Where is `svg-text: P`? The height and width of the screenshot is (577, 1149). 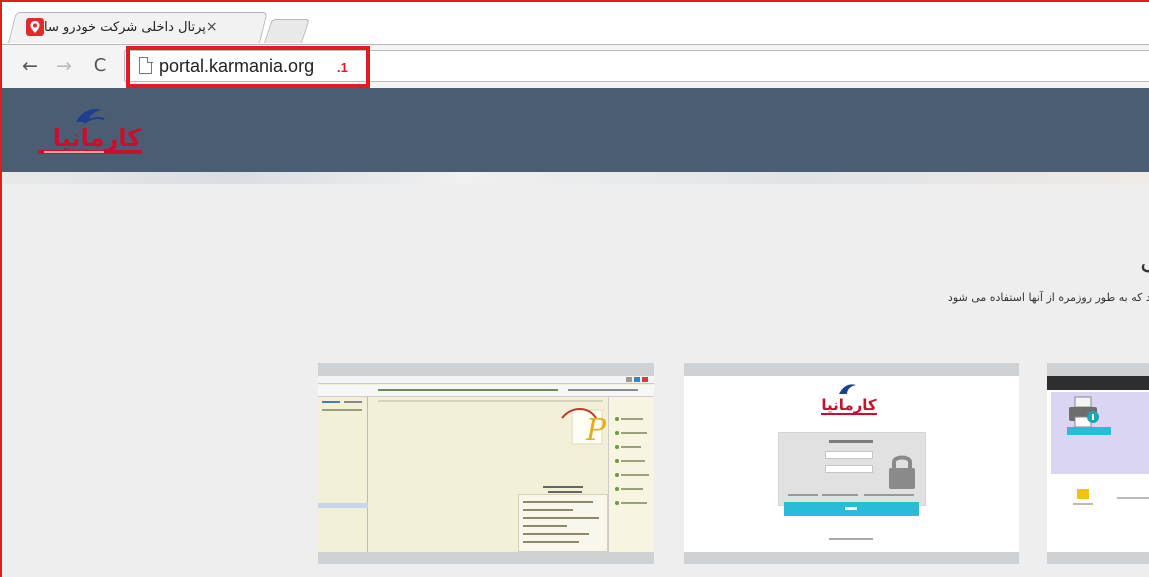
svg-text: P is located at coordinates (595, 430).